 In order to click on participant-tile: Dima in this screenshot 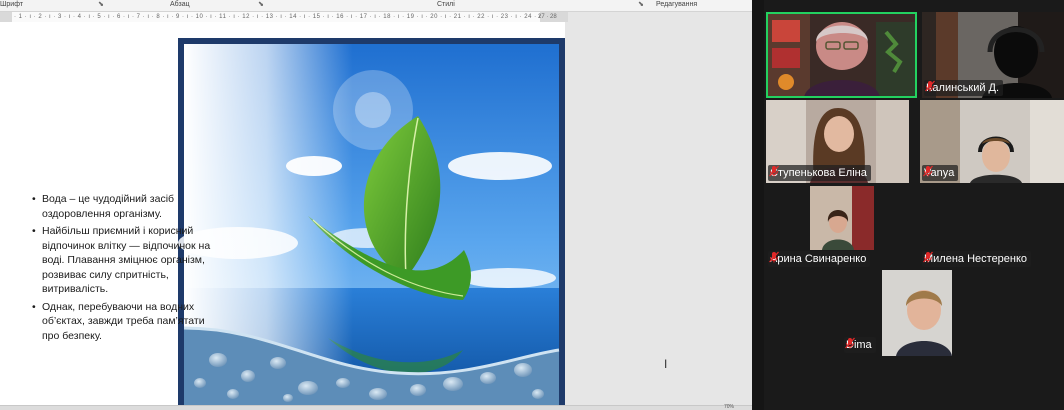, I will do `click(910, 313)`.